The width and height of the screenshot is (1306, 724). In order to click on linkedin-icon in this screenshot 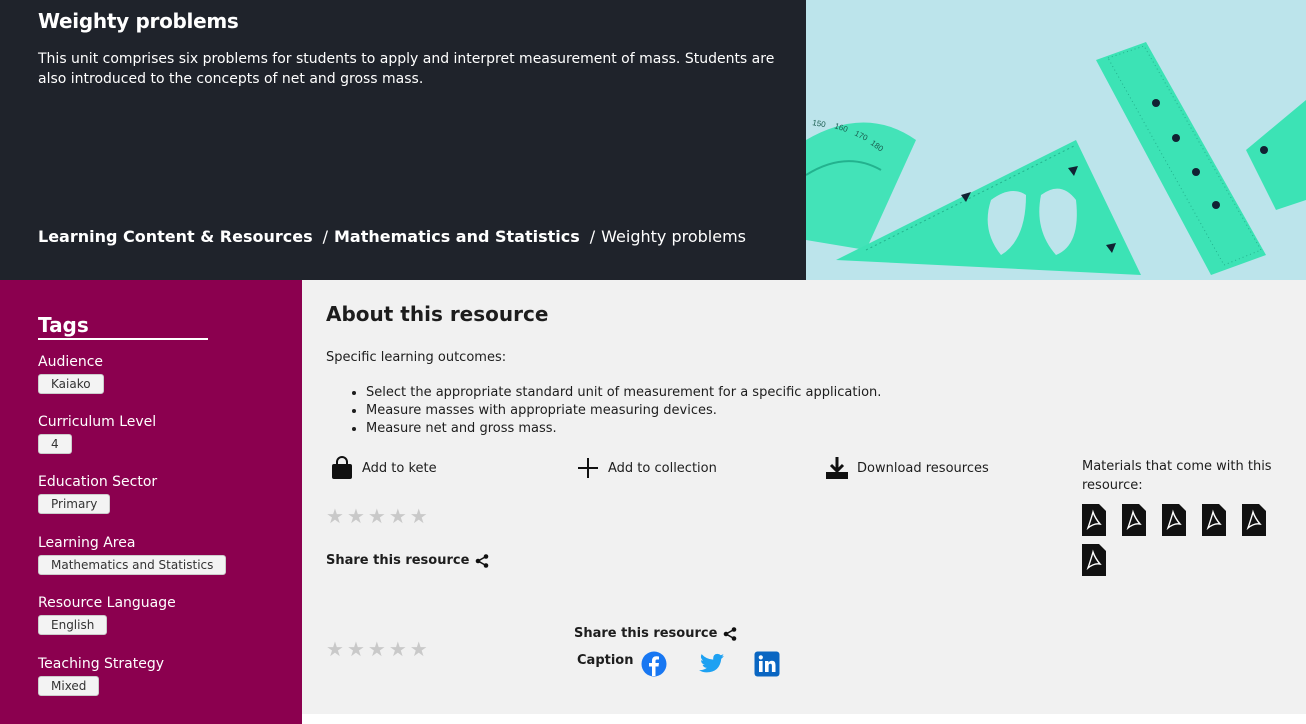, I will do `click(767, 664)`.